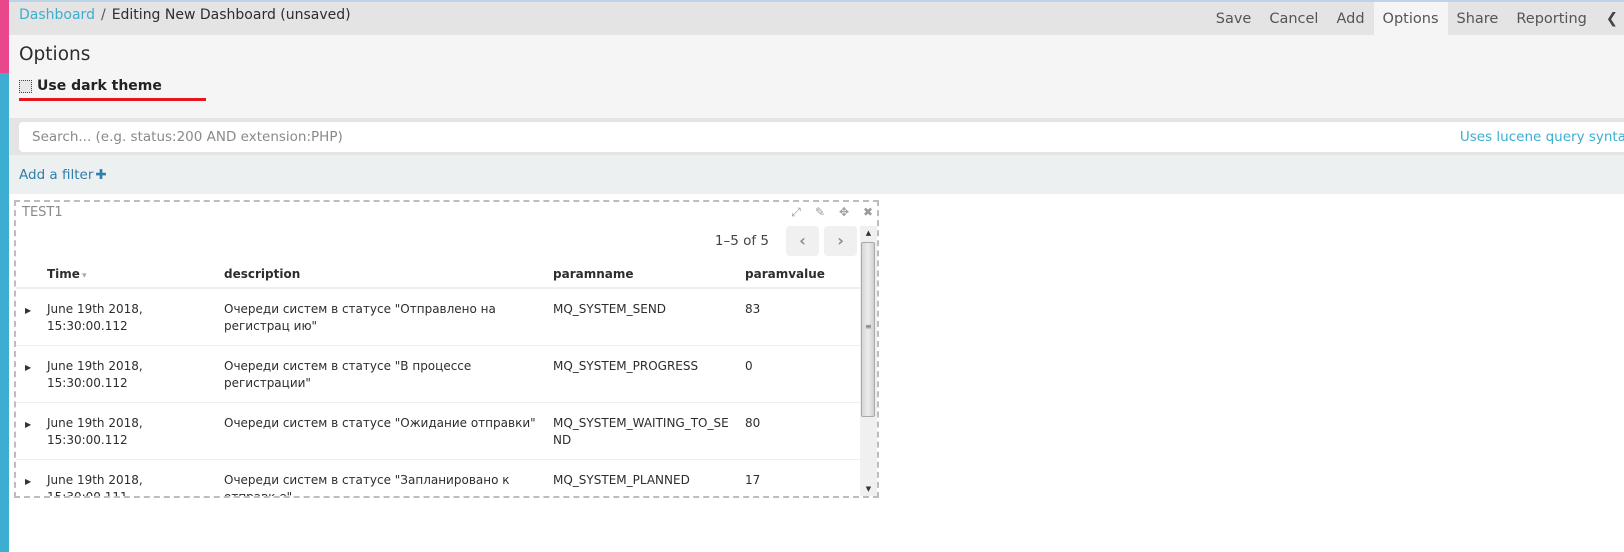 This screenshot has height=552, width=1624. I want to click on add-filter-link: Add a filter ✚, so click(63, 175).